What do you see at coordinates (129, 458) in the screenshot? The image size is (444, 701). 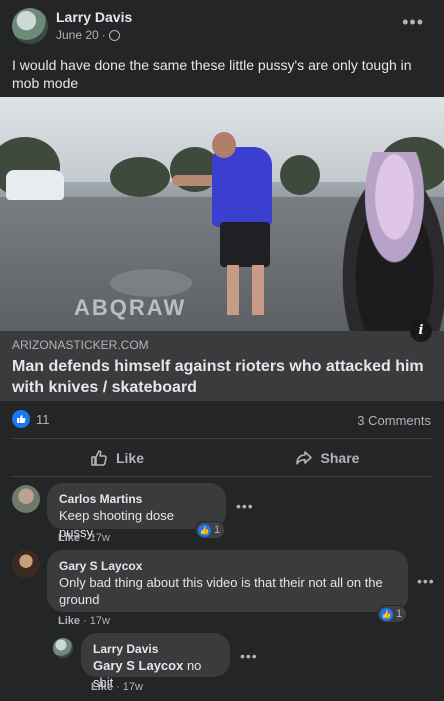 I see `like-button-label: Like` at bounding box center [129, 458].